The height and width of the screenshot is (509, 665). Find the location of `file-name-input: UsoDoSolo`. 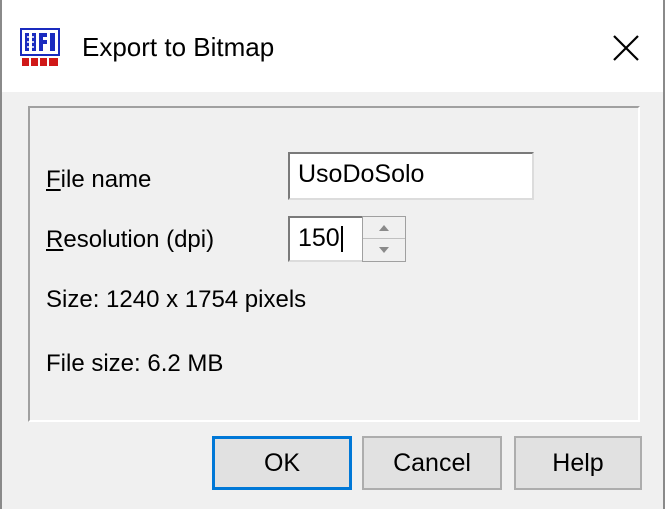

file-name-input: UsoDoSolo is located at coordinates (411, 176).